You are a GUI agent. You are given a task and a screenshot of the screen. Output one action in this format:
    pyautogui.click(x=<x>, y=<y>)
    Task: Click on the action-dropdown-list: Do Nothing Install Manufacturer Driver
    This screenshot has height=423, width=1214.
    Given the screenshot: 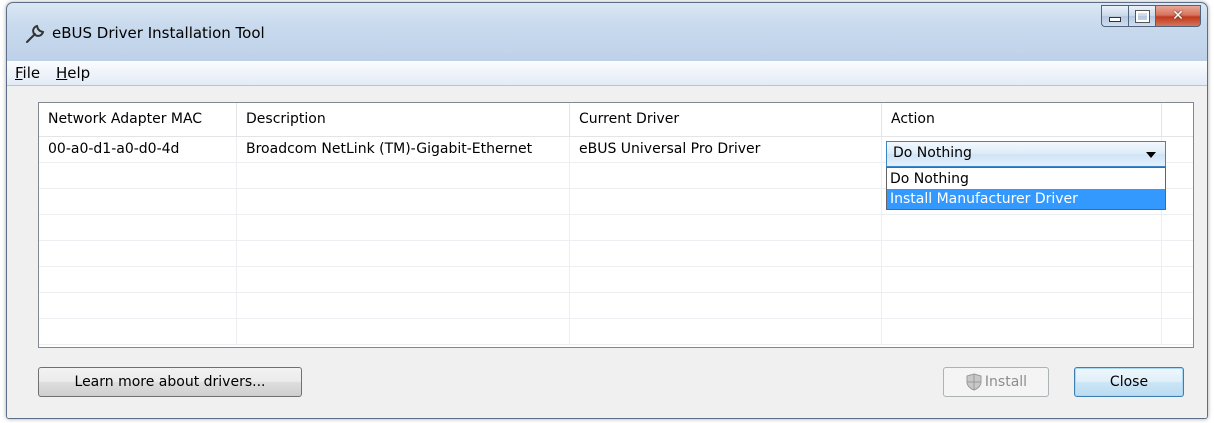 What is the action you would take?
    pyautogui.click(x=1026, y=188)
    